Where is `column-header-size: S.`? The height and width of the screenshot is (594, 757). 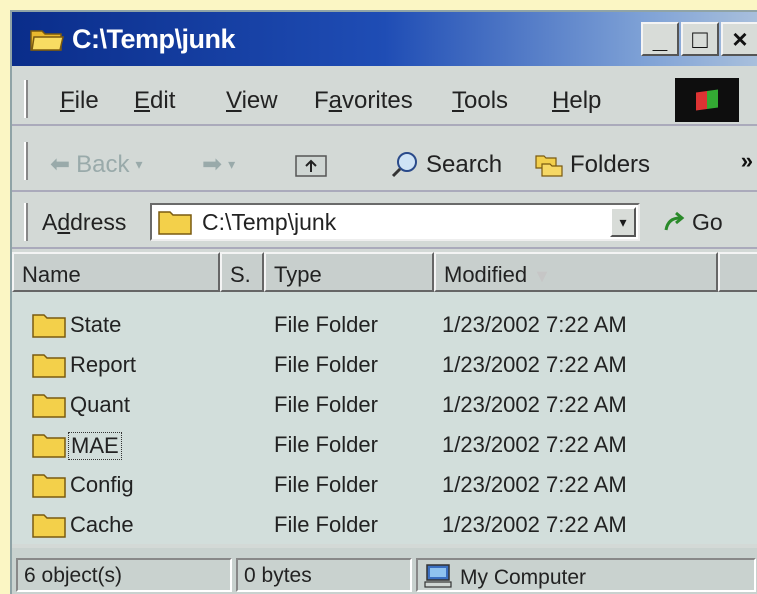 column-header-size: S. is located at coordinates (242, 272).